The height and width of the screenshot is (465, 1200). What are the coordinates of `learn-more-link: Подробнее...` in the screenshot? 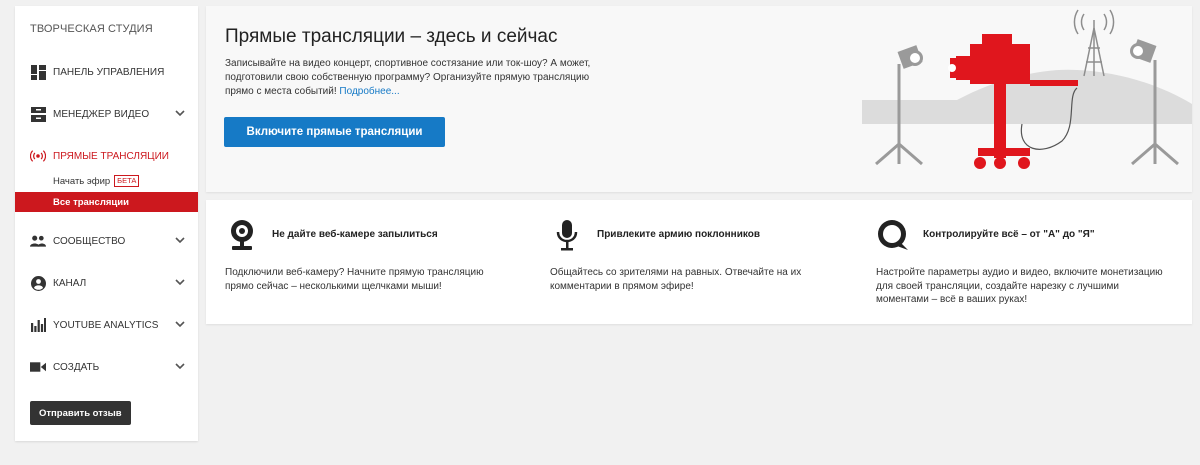 It's located at (369, 91).